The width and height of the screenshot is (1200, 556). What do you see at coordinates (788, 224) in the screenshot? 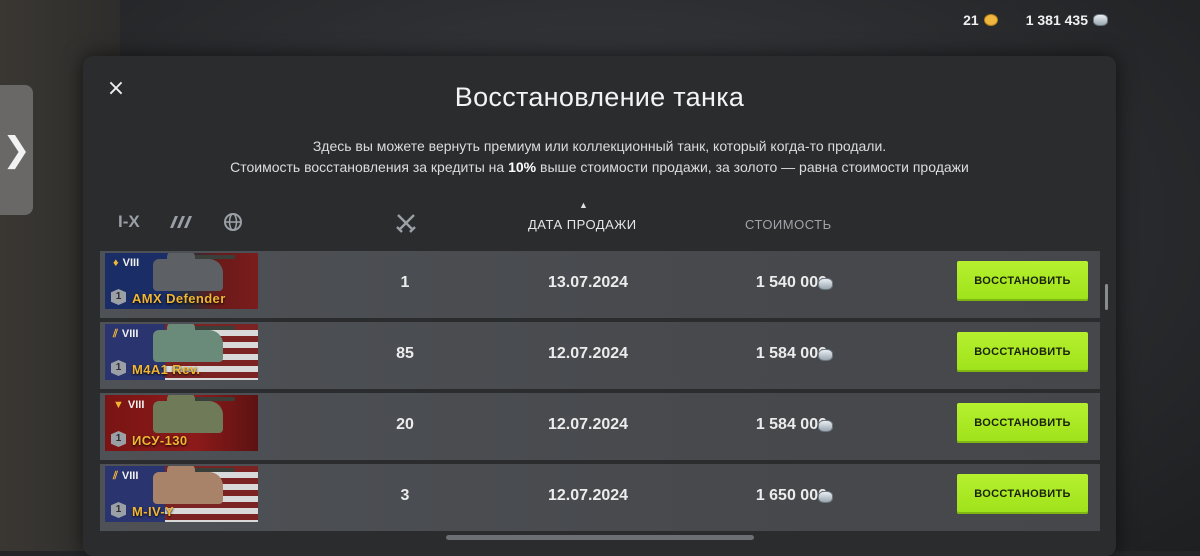
I see `column-cost: СТОИМОСТЬ` at bounding box center [788, 224].